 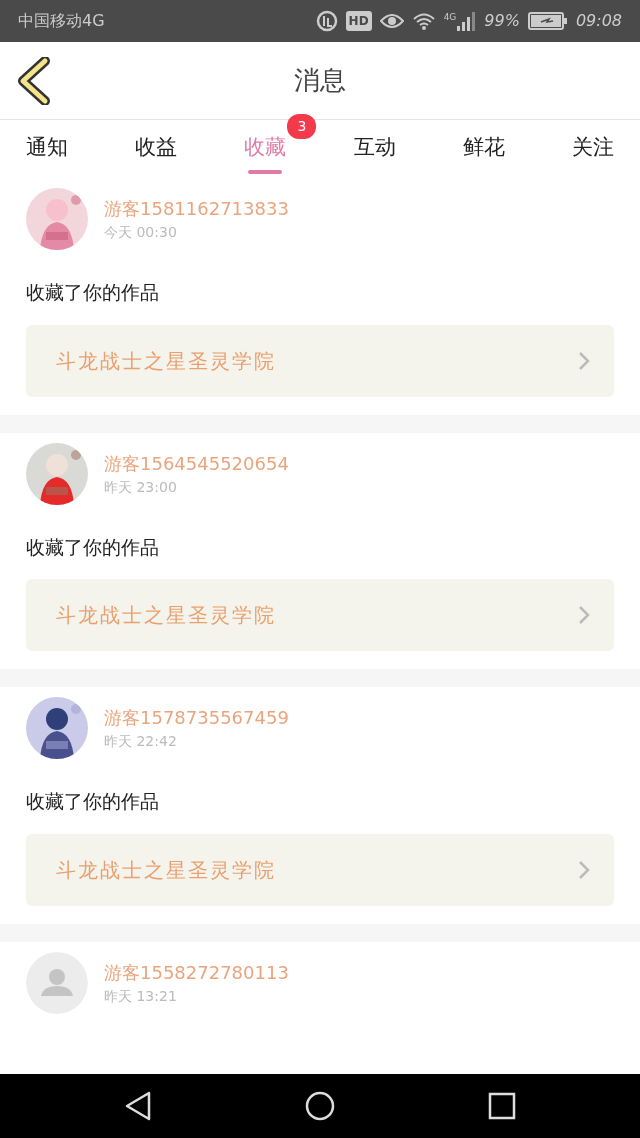 What do you see at coordinates (423, 21) in the screenshot?
I see `wifi-icon` at bounding box center [423, 21].